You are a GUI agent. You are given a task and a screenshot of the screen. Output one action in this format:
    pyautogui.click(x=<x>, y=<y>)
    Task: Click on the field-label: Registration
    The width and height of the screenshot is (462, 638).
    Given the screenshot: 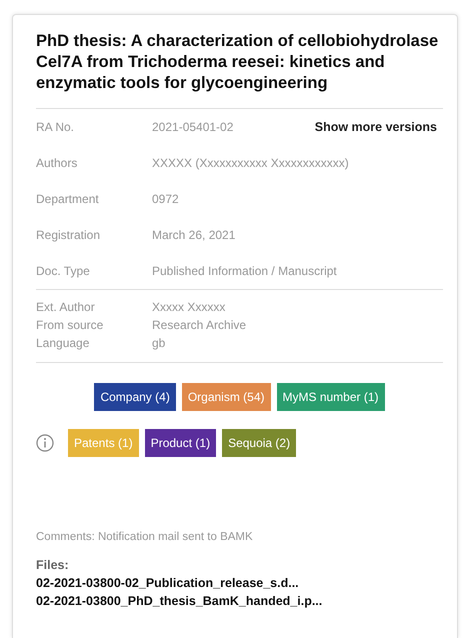 What is the action you would take?
    pyautogui.click(x=69, y=235)
    